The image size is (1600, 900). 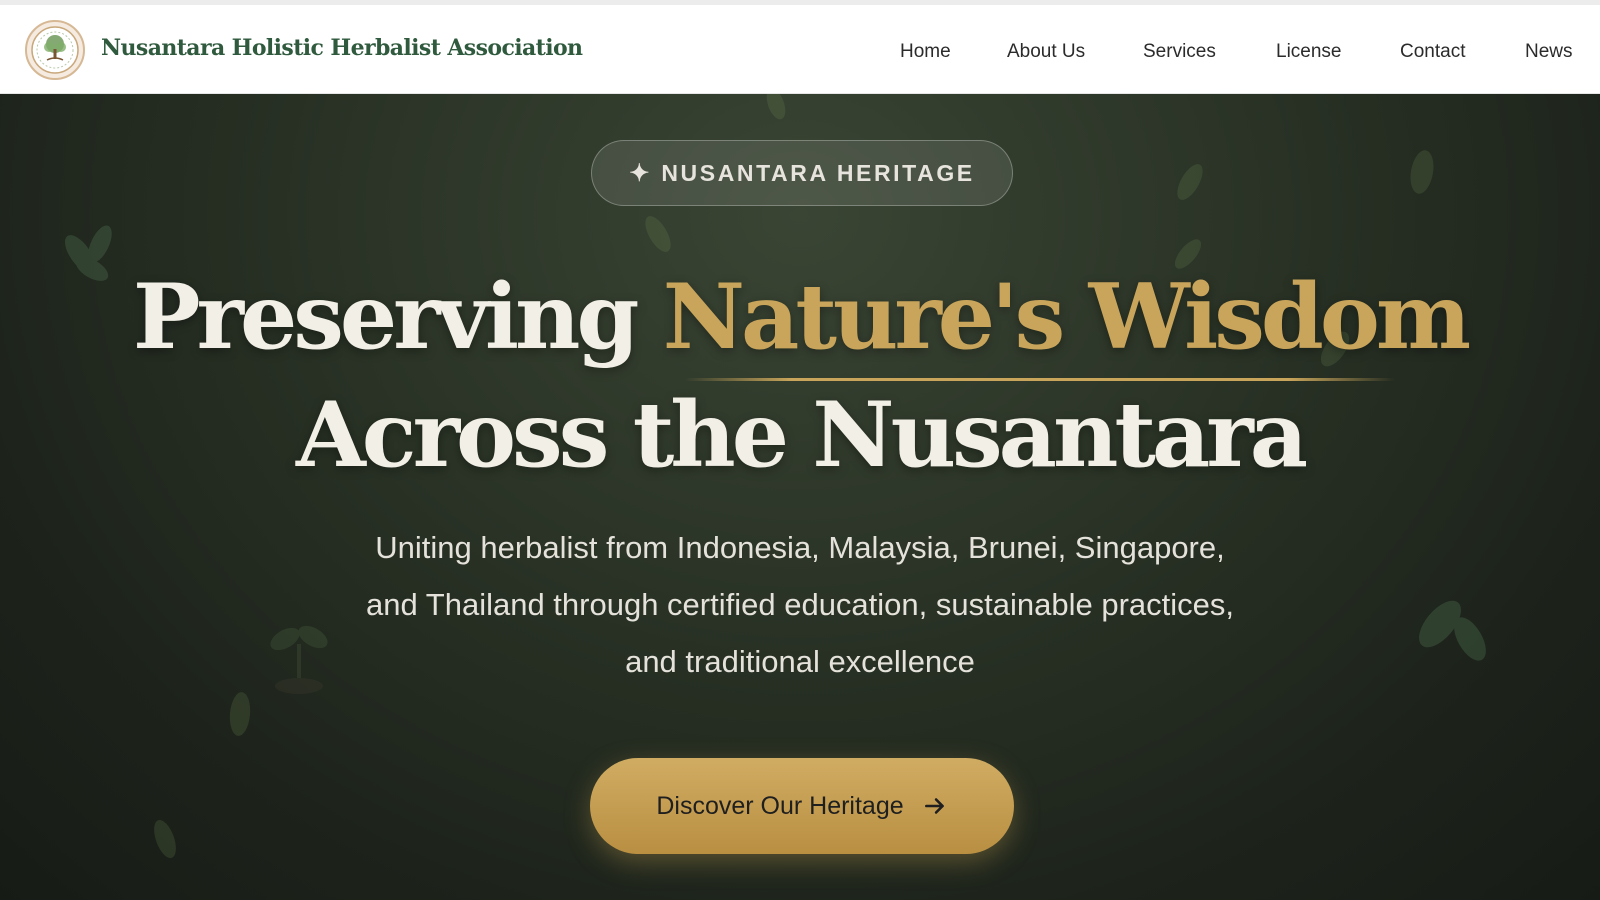 What do you see at coordinates (1040, 379) in the screenshot?
I see `highlight-underline` at bounding box center [1040, 379].